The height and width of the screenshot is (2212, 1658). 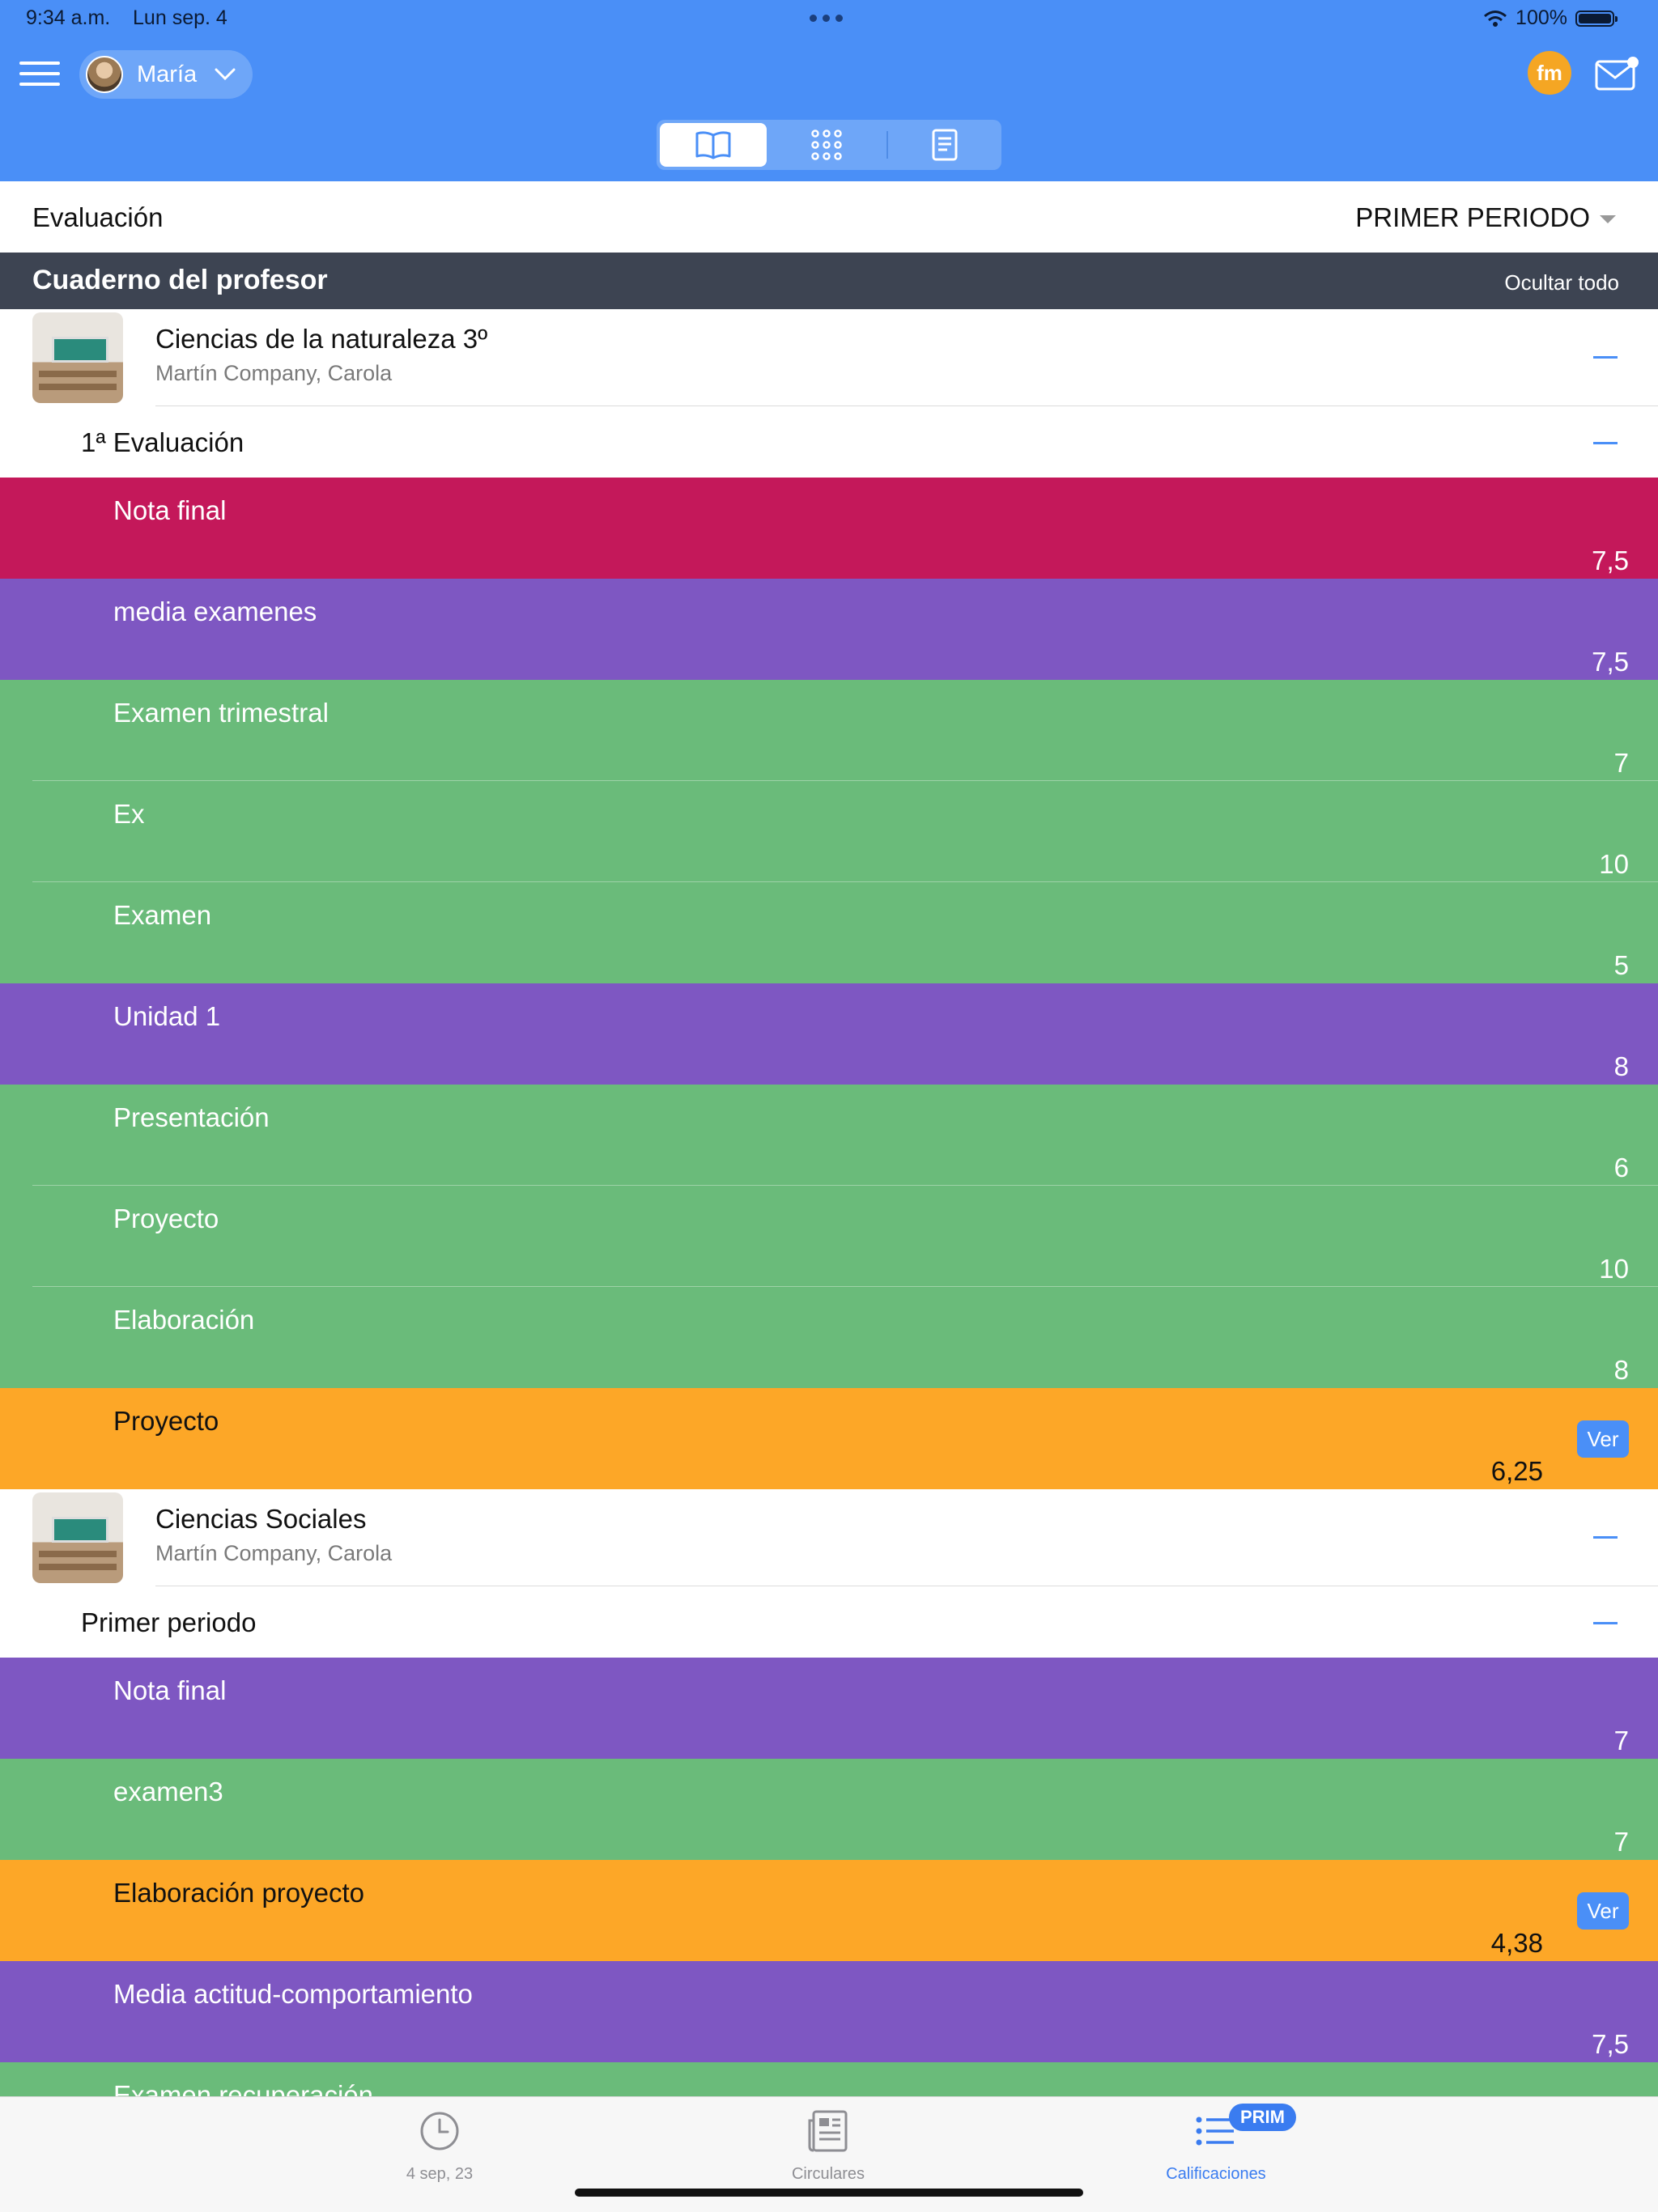 I want to click on multitasking-dots-icon, so click(x=826, y=18).